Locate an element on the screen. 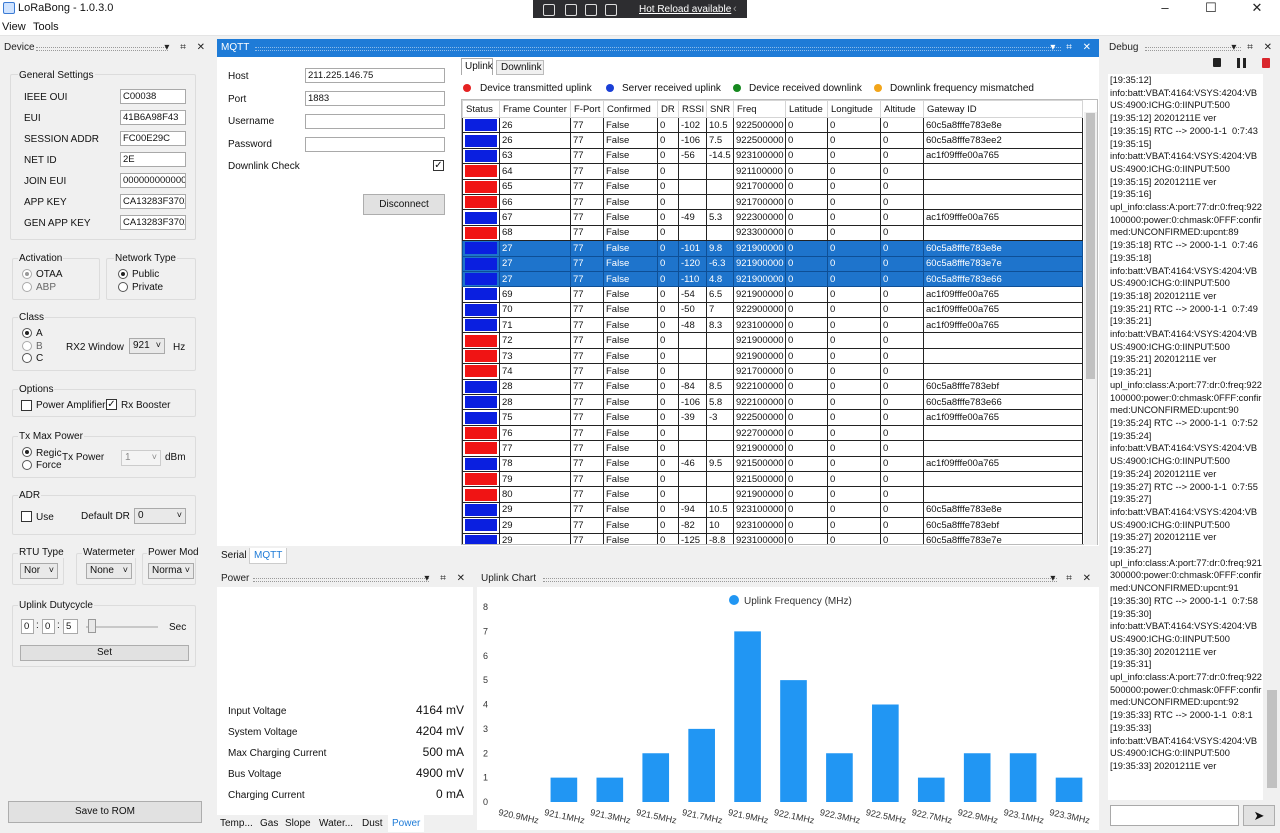  collapse-toolbar-icon: ‹ is located at coordinates (735, 9).